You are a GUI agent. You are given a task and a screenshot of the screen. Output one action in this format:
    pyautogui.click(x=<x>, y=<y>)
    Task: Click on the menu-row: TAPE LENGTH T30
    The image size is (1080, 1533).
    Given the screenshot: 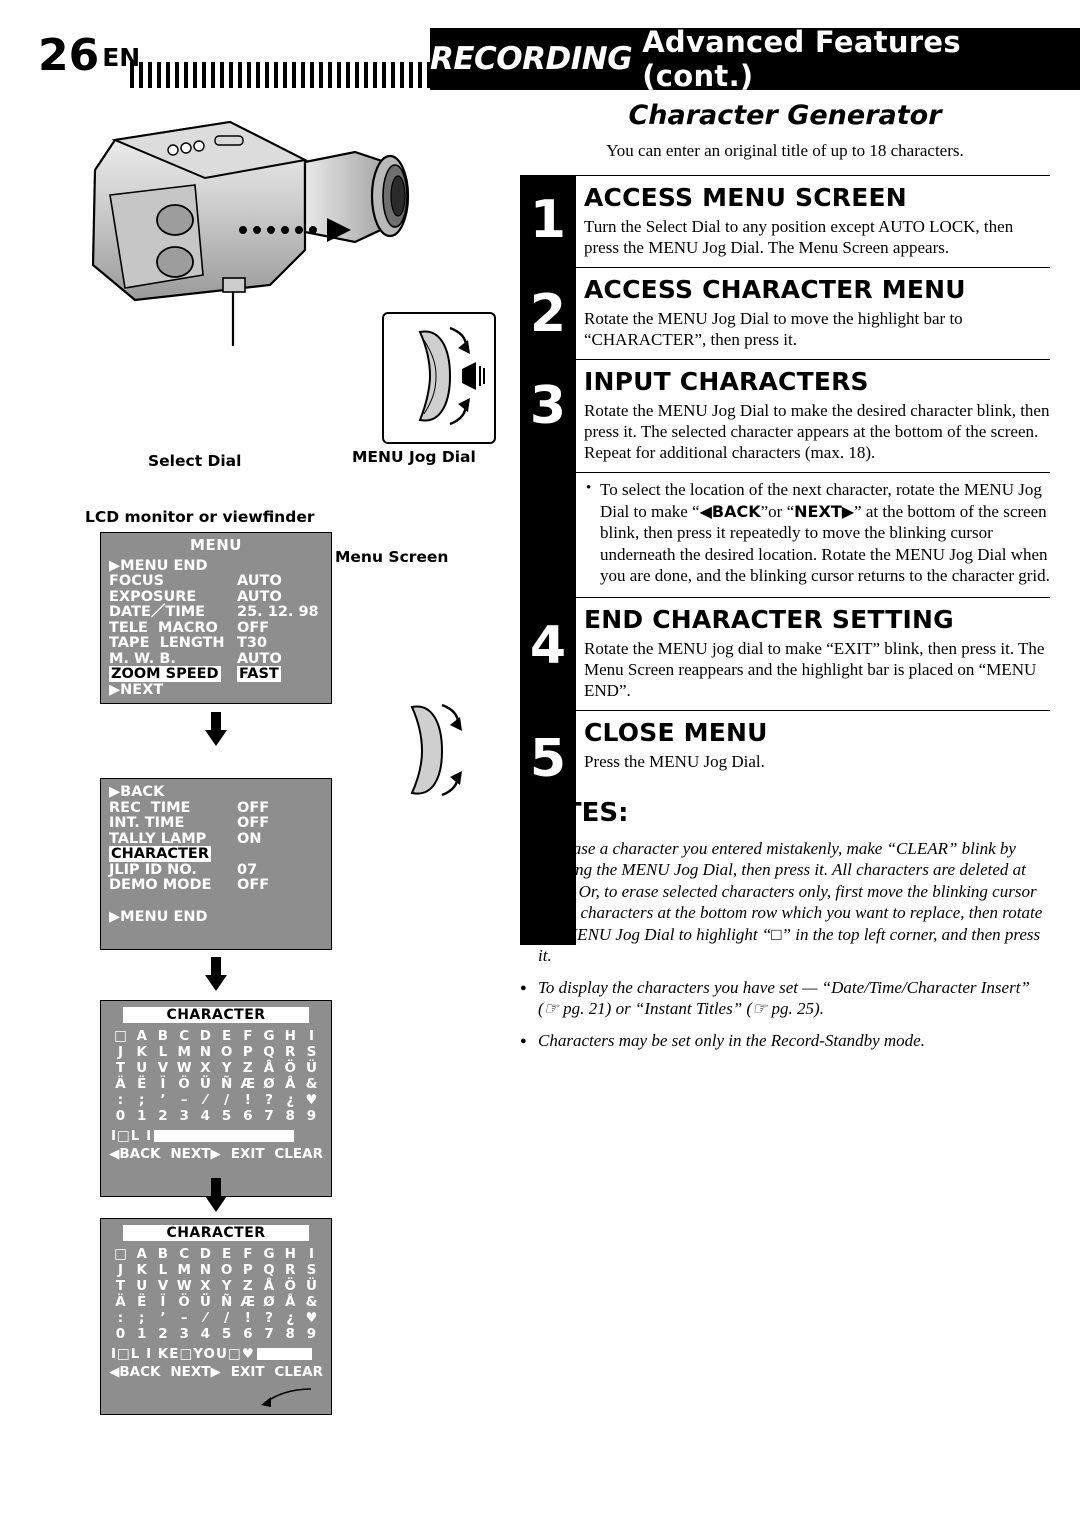 What is the action you would take?
    pyautogui.click(x=188, y=643)
    